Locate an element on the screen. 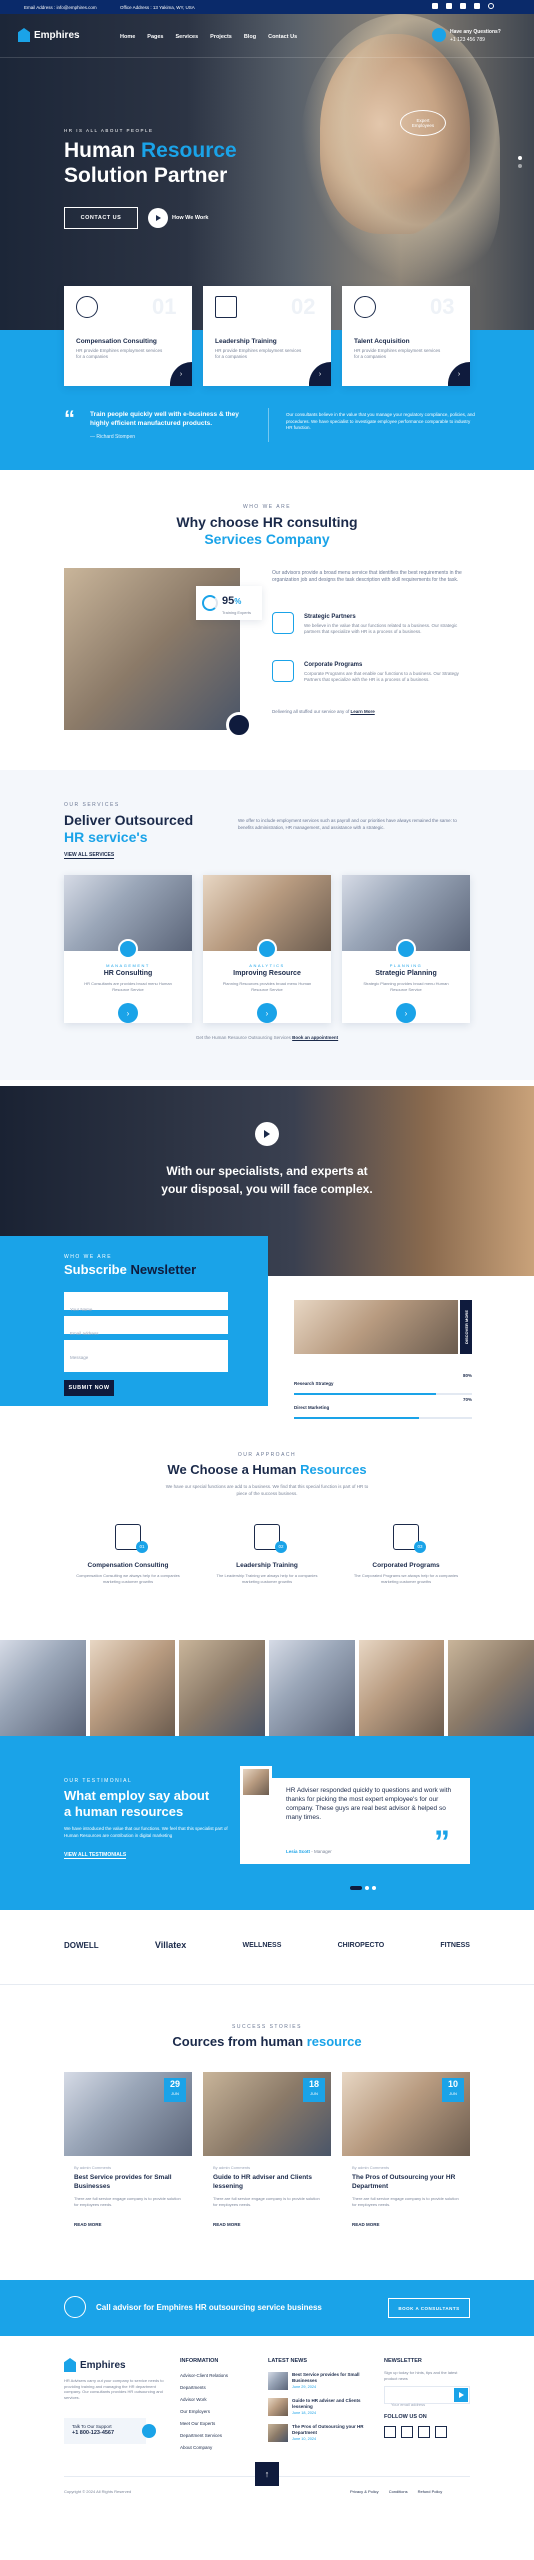 The width and height of the screenshot is (534, 2560). blog-title-accent: resource is located at coordinates (334, 2041).